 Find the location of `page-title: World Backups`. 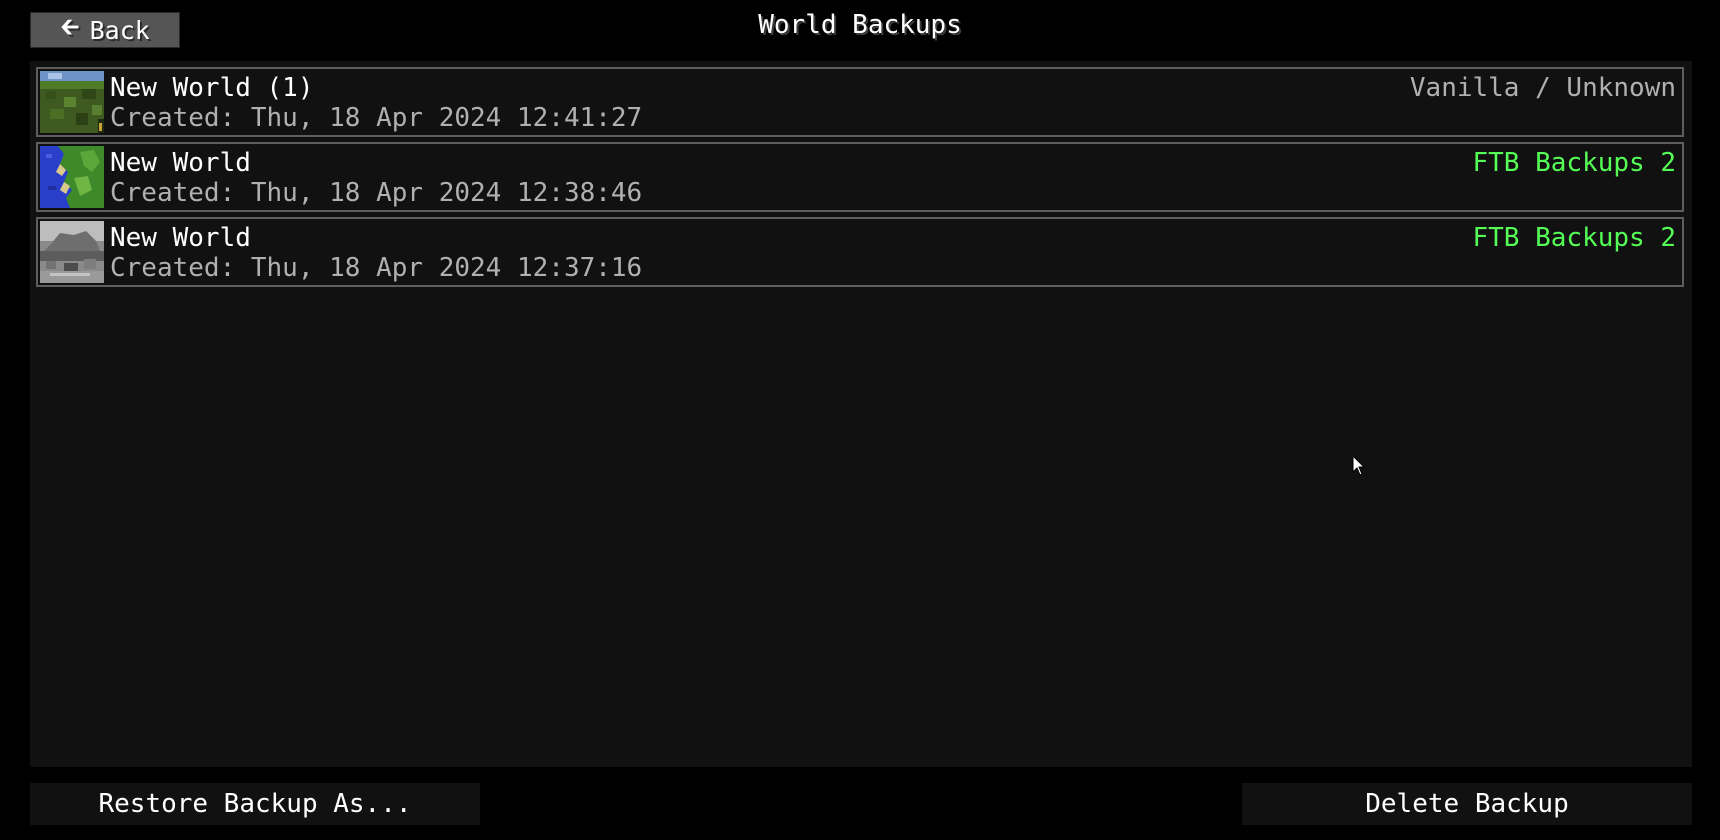

page-title: World Backups is located at coordinates (860, 25).